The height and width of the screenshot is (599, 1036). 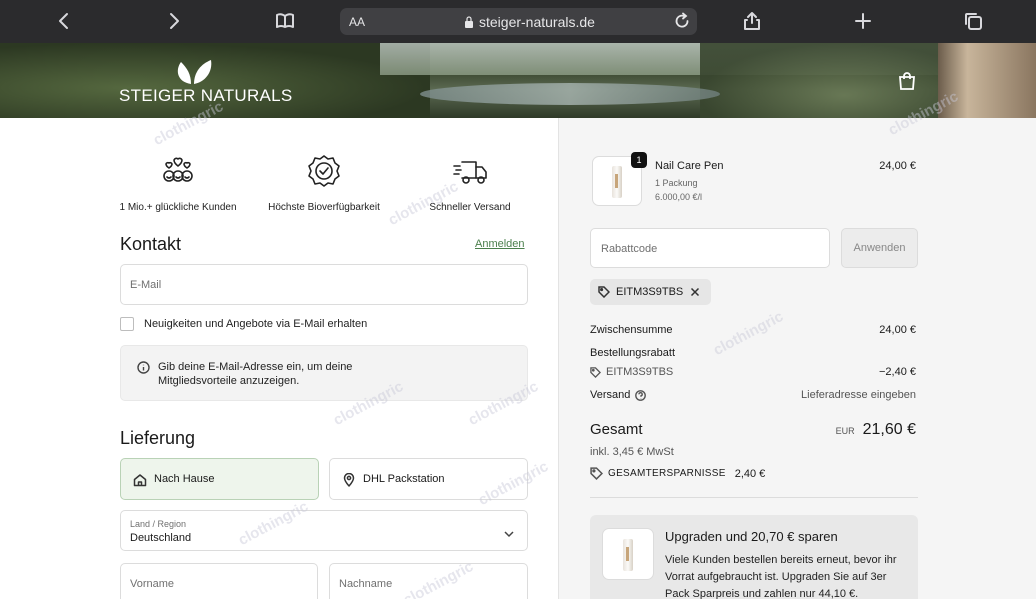 I want to click on newsletter-checkbox, so click(x=127, y=324).